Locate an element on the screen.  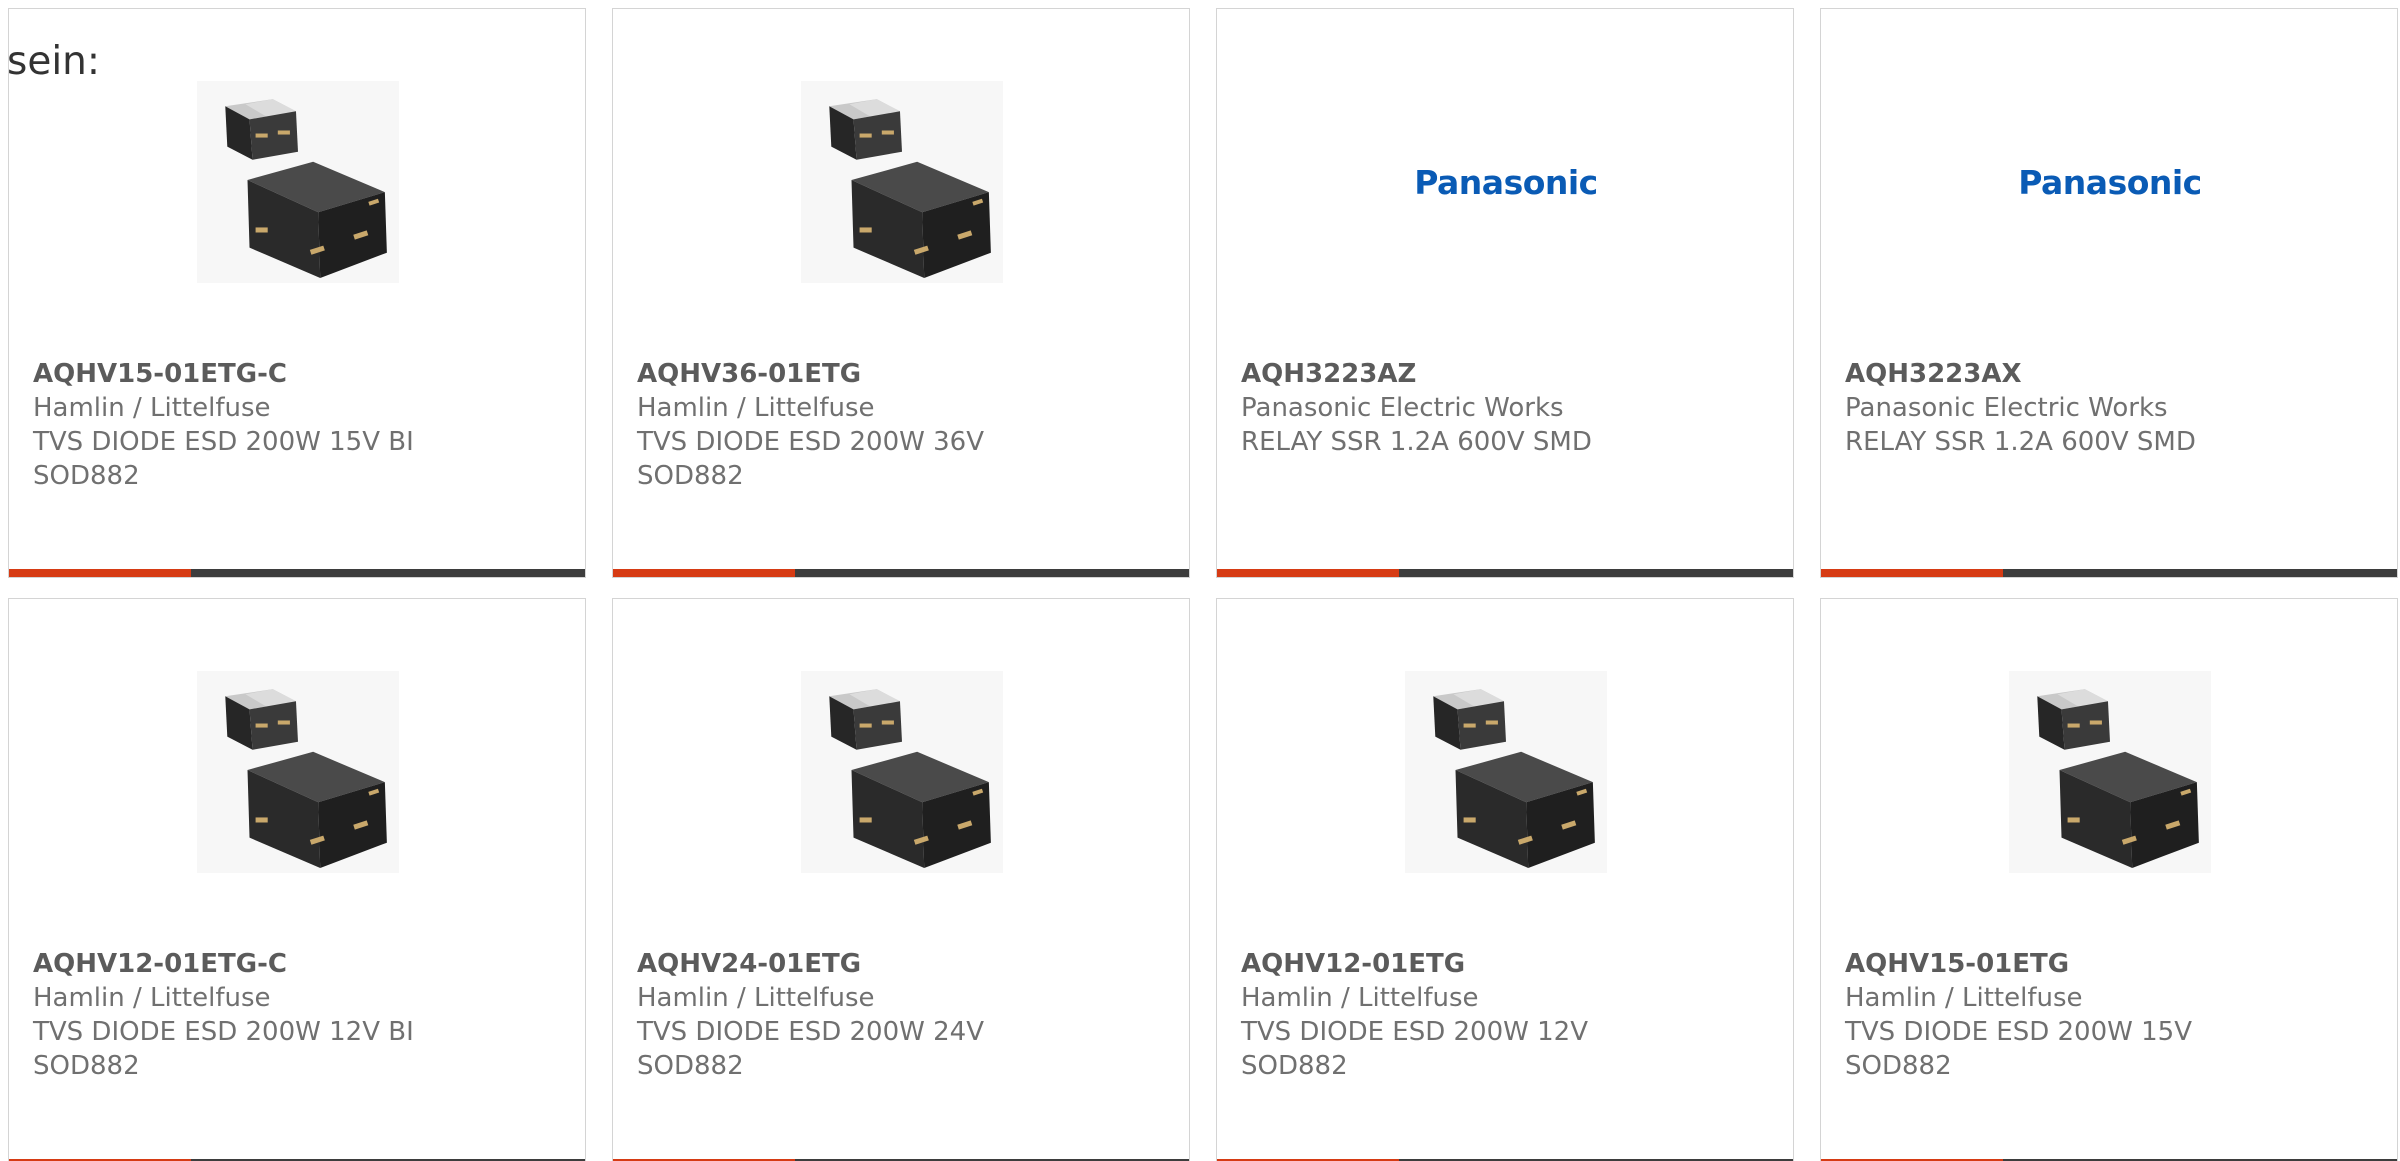
description-line: TVS DIODE ESD 200W 12V BI is located at coordinates (223, 1032).